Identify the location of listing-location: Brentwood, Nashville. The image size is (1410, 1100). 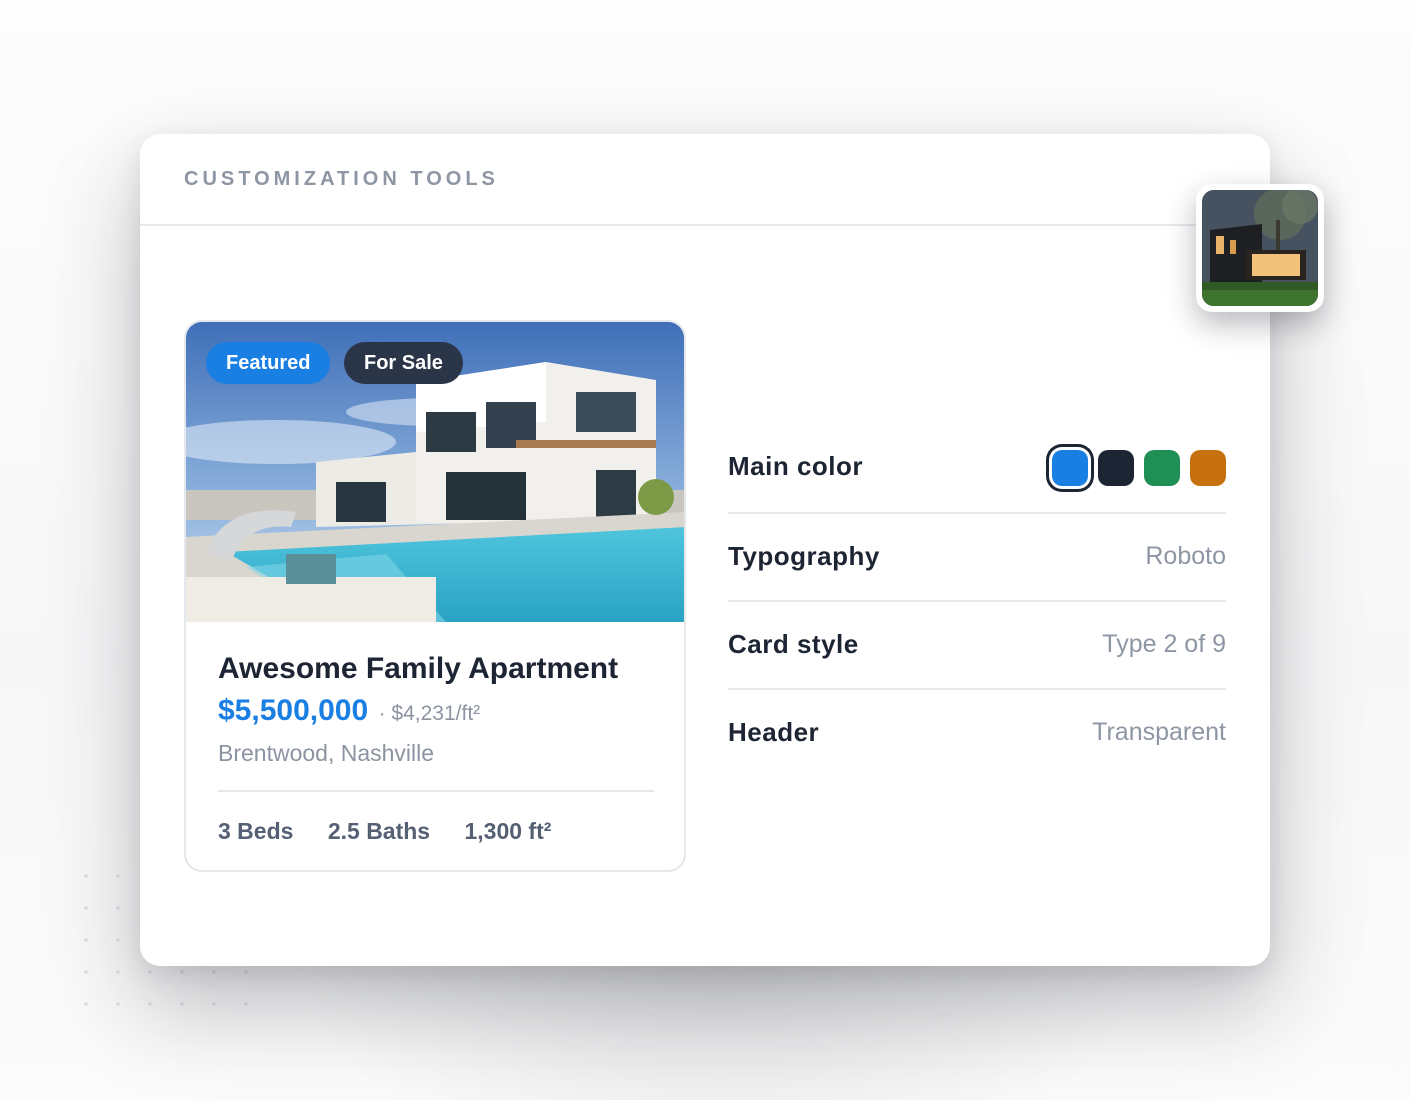
(326, 753).